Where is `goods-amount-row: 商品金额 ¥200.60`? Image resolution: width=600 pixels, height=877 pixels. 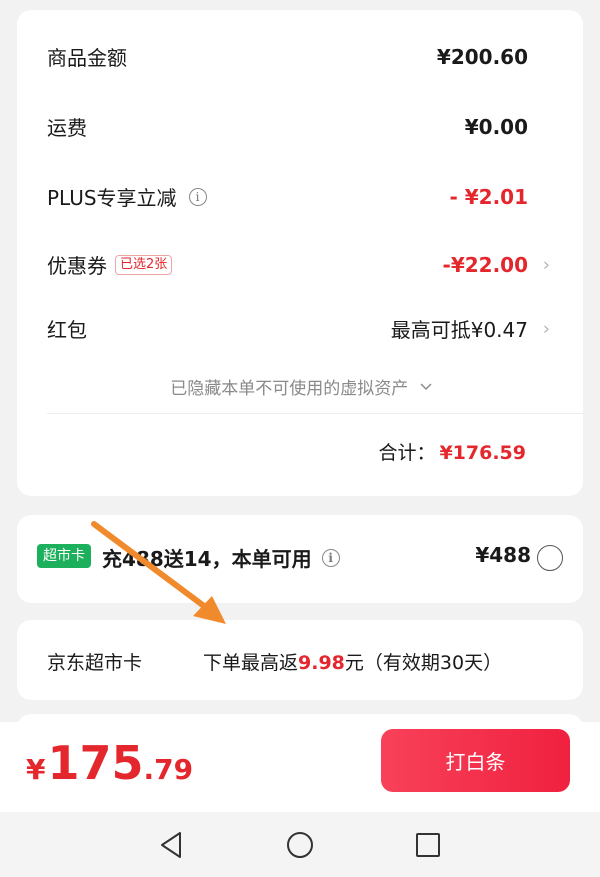 goods-amount-row: 商品金额 ¥200.60 is located at coordinates (287, 56).